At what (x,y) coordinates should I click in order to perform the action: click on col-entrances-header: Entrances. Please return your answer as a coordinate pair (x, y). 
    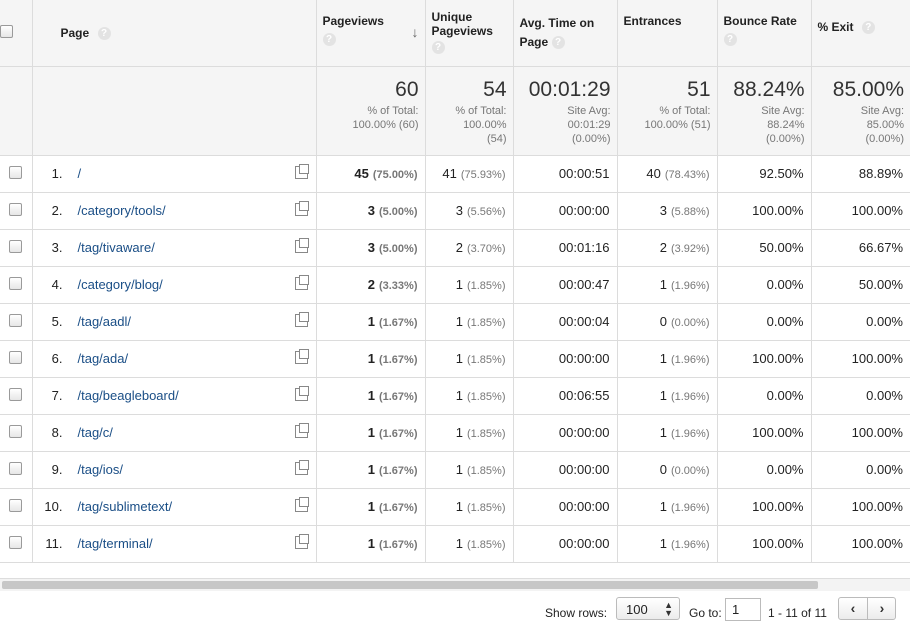
    Looking at the image, I should click on (667, 33).